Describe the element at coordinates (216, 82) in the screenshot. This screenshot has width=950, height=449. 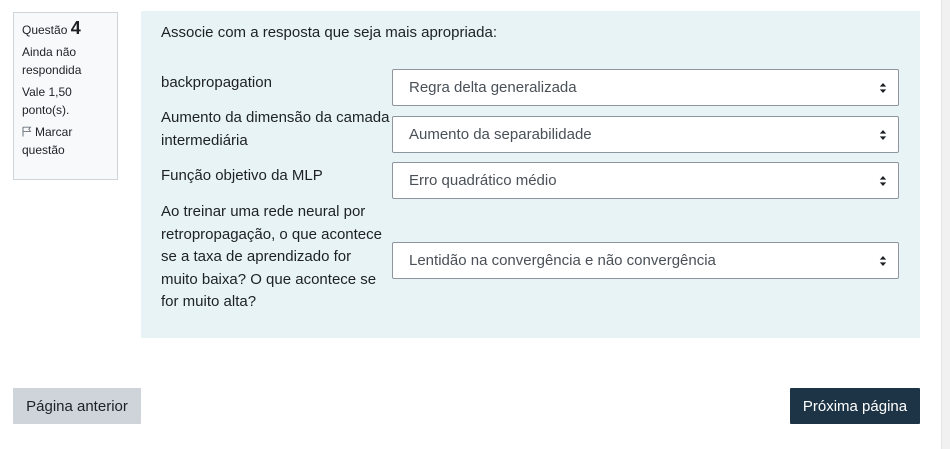
I see `match-item-label: backpropagation` at that location.